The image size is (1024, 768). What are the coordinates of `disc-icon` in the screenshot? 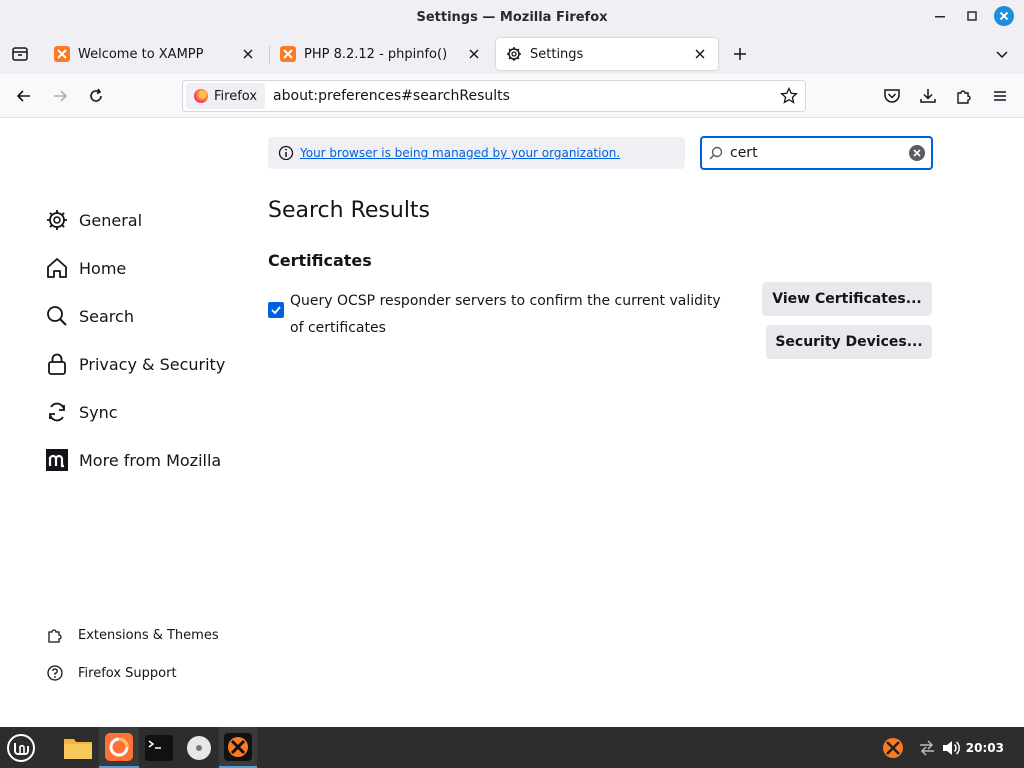 It's located at (199, 747).